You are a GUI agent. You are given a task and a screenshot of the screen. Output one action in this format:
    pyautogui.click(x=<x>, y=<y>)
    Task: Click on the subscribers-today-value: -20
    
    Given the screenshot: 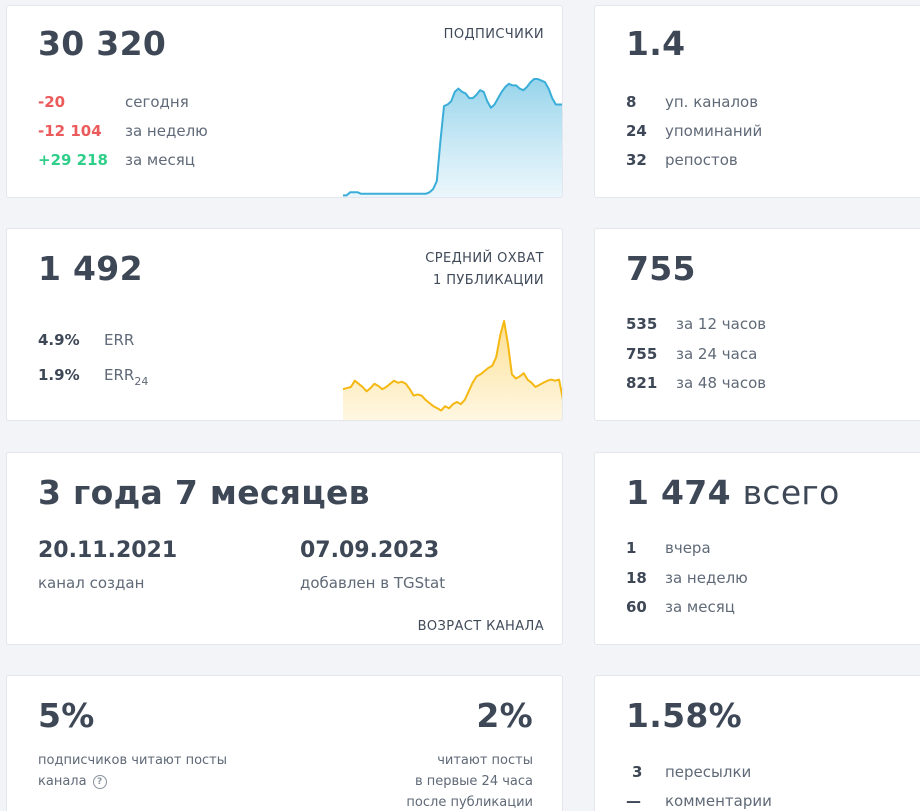 What is the action you would take?
    pyautogui.click(x=52, y=102)
    